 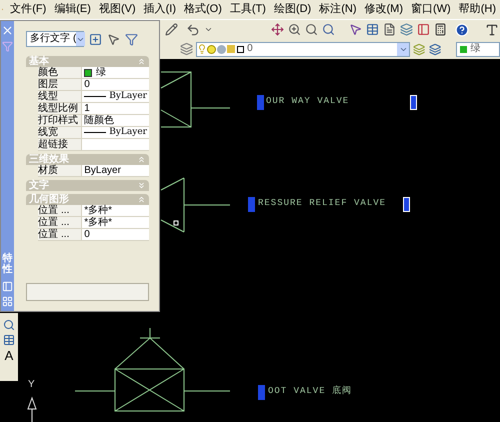 I want to click on value-cell: 1, so click(x=115, y=109).